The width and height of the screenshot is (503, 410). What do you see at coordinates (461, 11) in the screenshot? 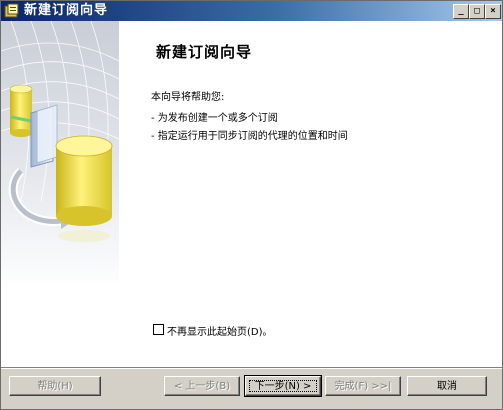
I see `minimize-button: _` at bounding box center [461, 11].